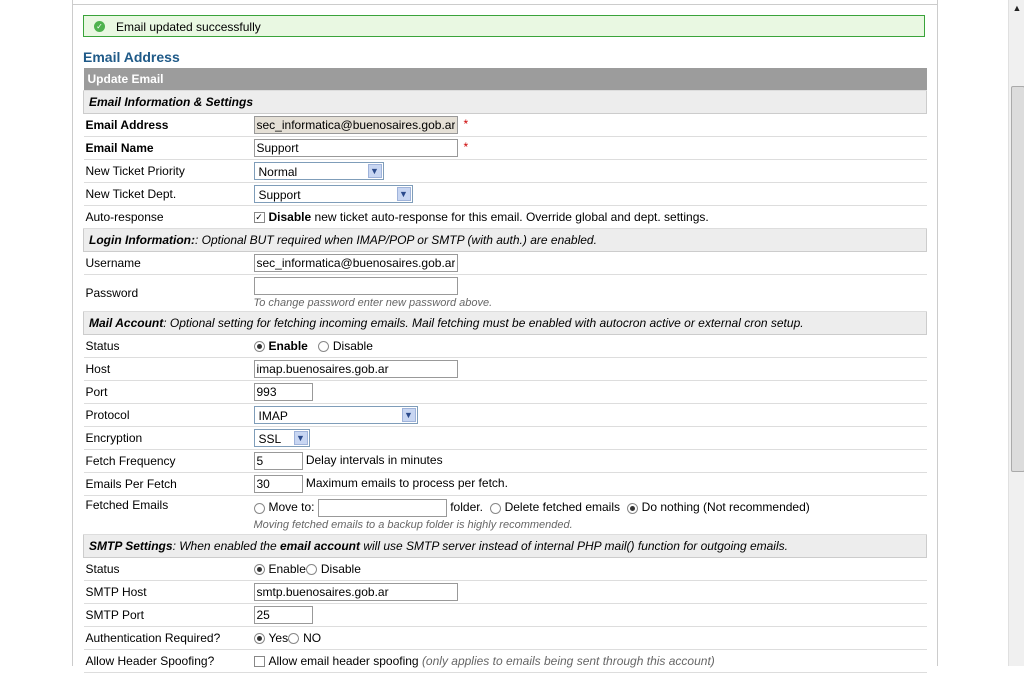 Image resolution: width=1024 pixels, height=673 pixels. I want to click on auth-no-radio, so click(294, 639).